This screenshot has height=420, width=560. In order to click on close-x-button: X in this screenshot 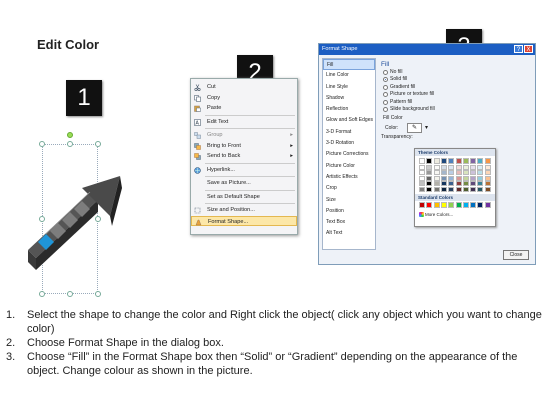, I will do `click(528, 49)`.